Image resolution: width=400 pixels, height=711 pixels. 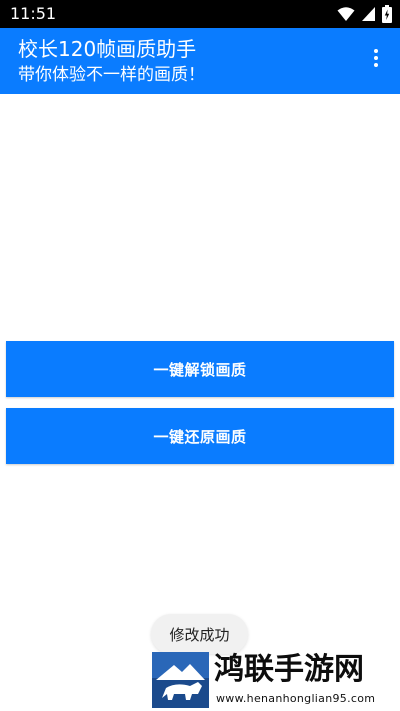 What do you see at coordinates (180, 680) in the screenshot?
I see `watermark-logo-icon` at bounding box center [180, 680].